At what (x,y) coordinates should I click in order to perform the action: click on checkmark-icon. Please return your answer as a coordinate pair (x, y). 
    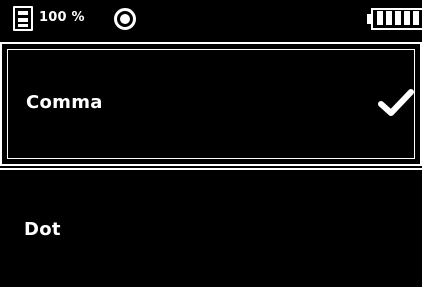
    Looking at the image, I should click on (396, 102).